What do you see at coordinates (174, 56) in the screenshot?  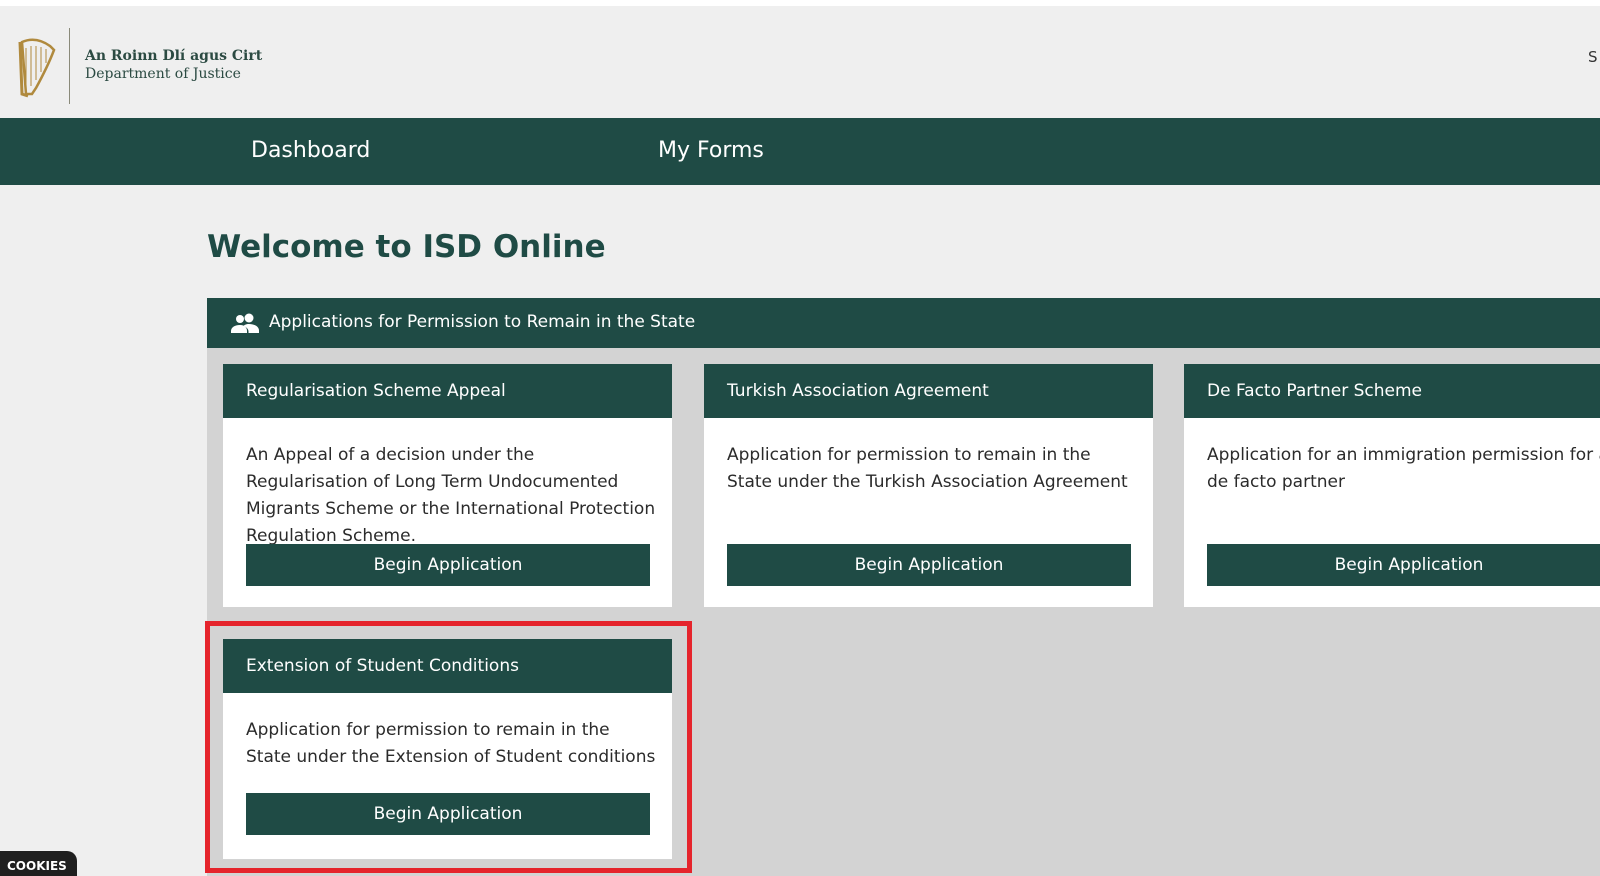 I see `department-name-irish: An Roinn Dlí agus Cirt` at bounding box center [174, 56].